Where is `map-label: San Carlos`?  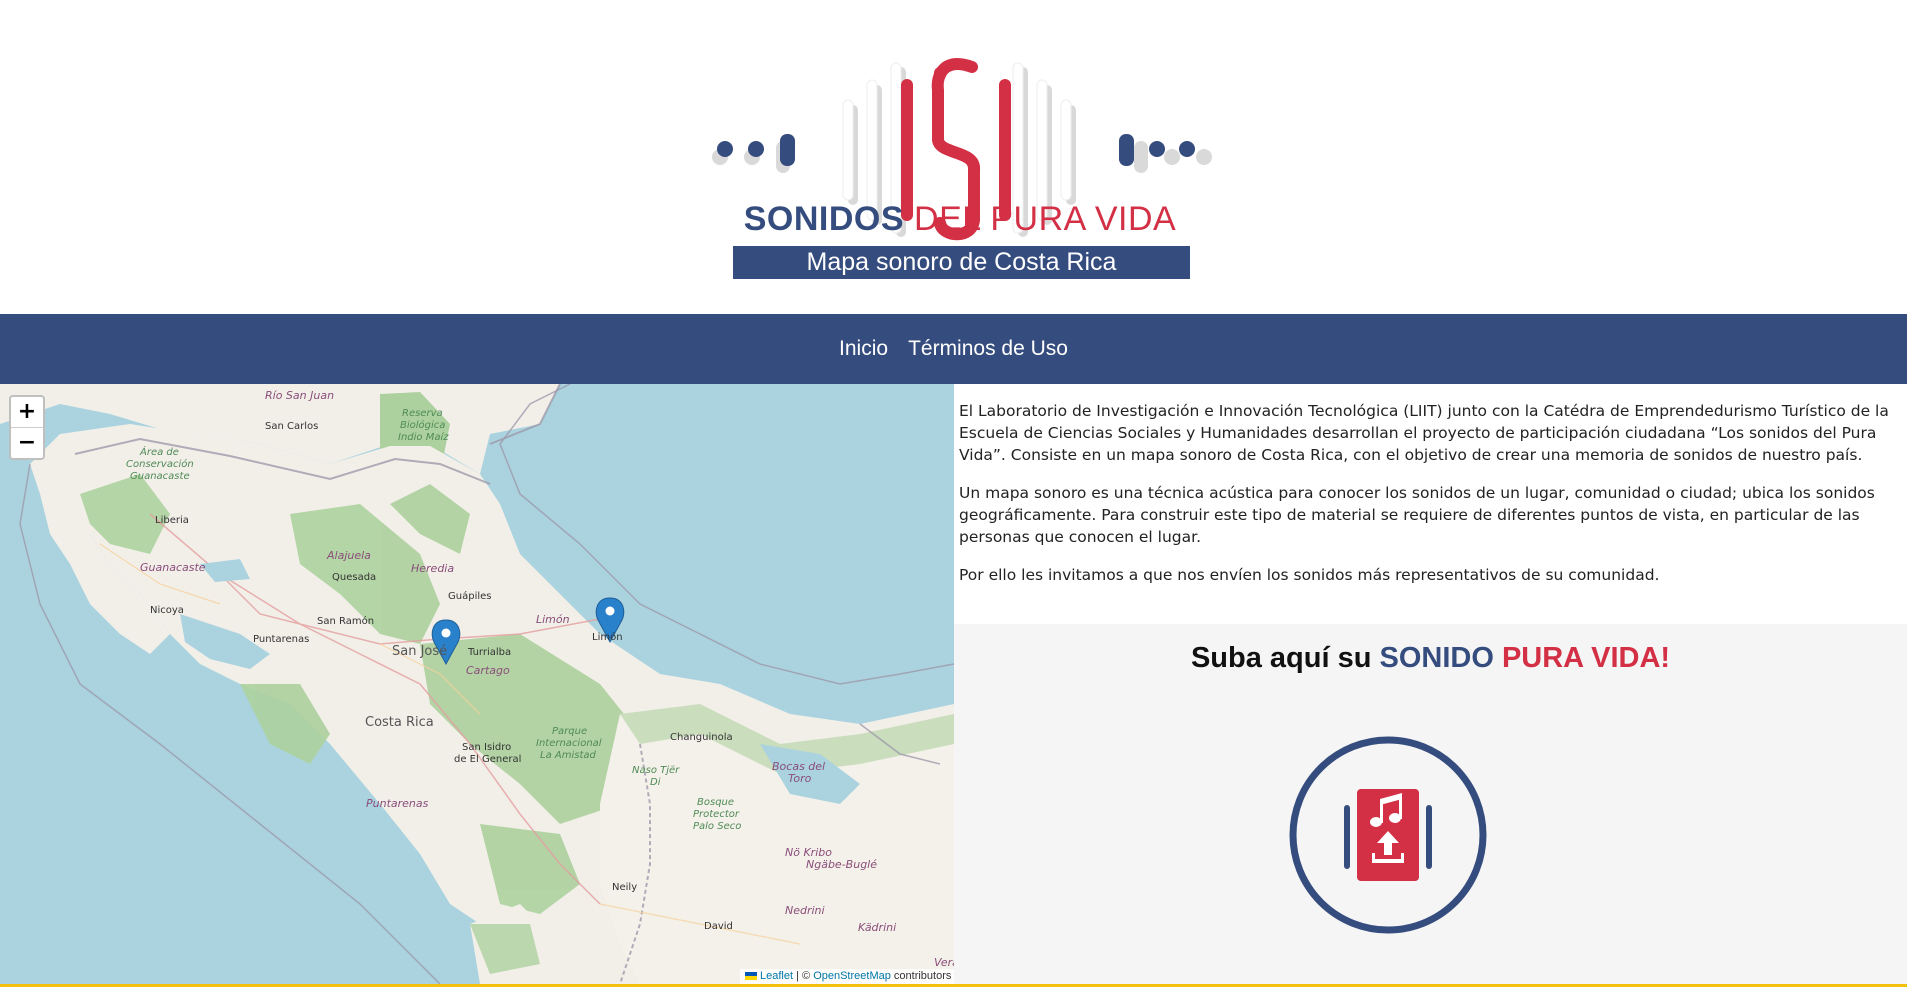 map-label: San Carlos is located at coordinates (292, 426).